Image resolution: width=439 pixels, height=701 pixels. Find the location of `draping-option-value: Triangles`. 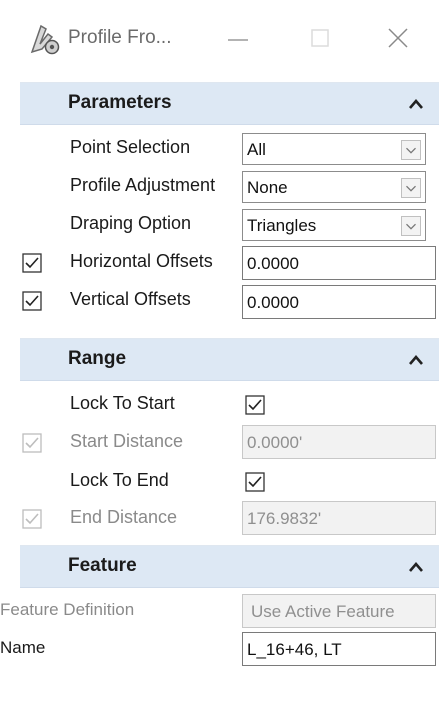

draping-option-value: Triangles is located at coordinates (282, 225).